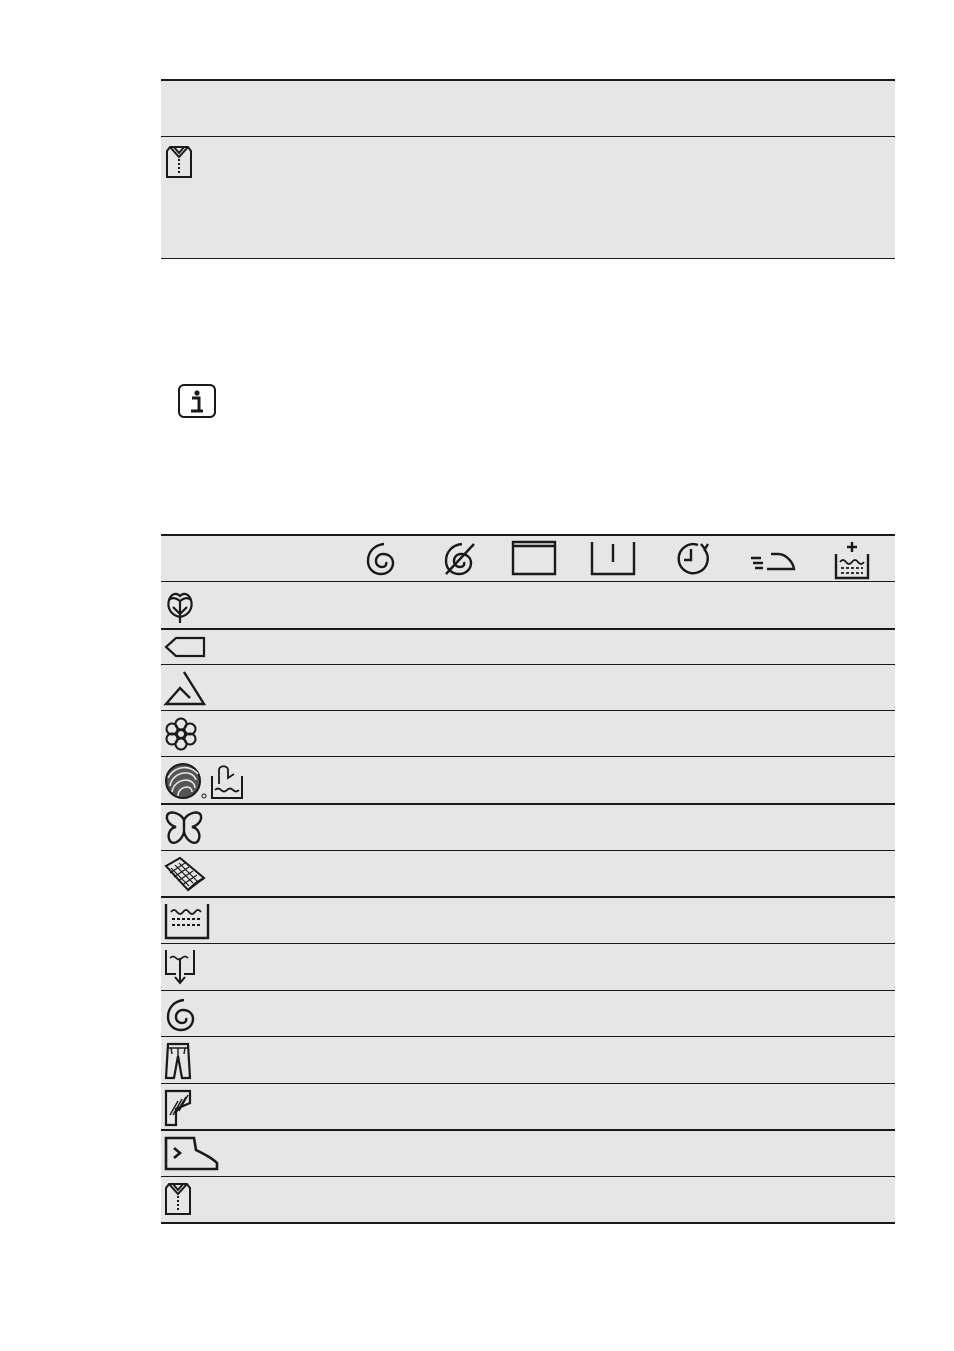  What do you see at coordinates (179, 162) in the screenshot?
I see `shirt-icon` at bounding box center [179, 162].